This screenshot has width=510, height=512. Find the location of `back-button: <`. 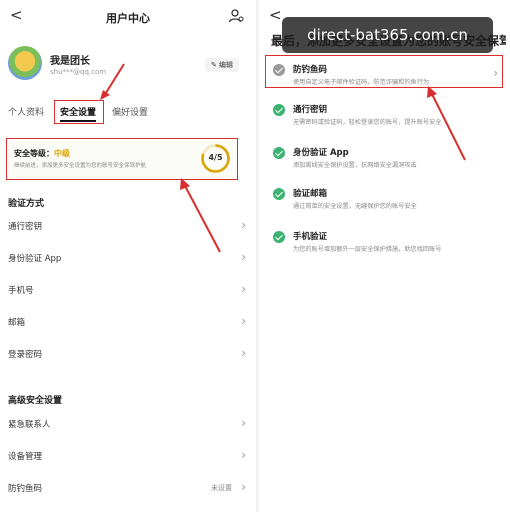

back-button: < is located at coordinates (275, 15).